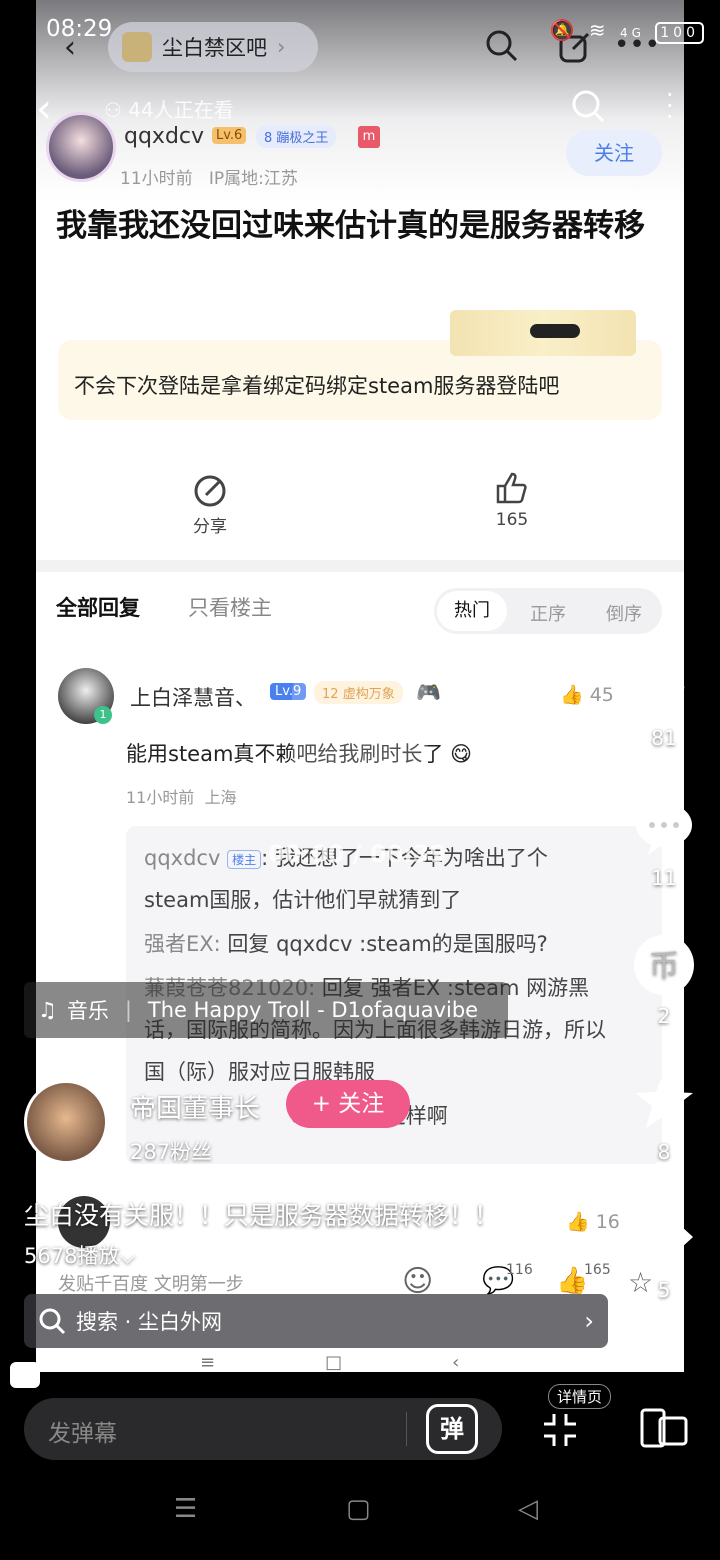  I want to click on share-arrow-icon, so click(664, 1239).